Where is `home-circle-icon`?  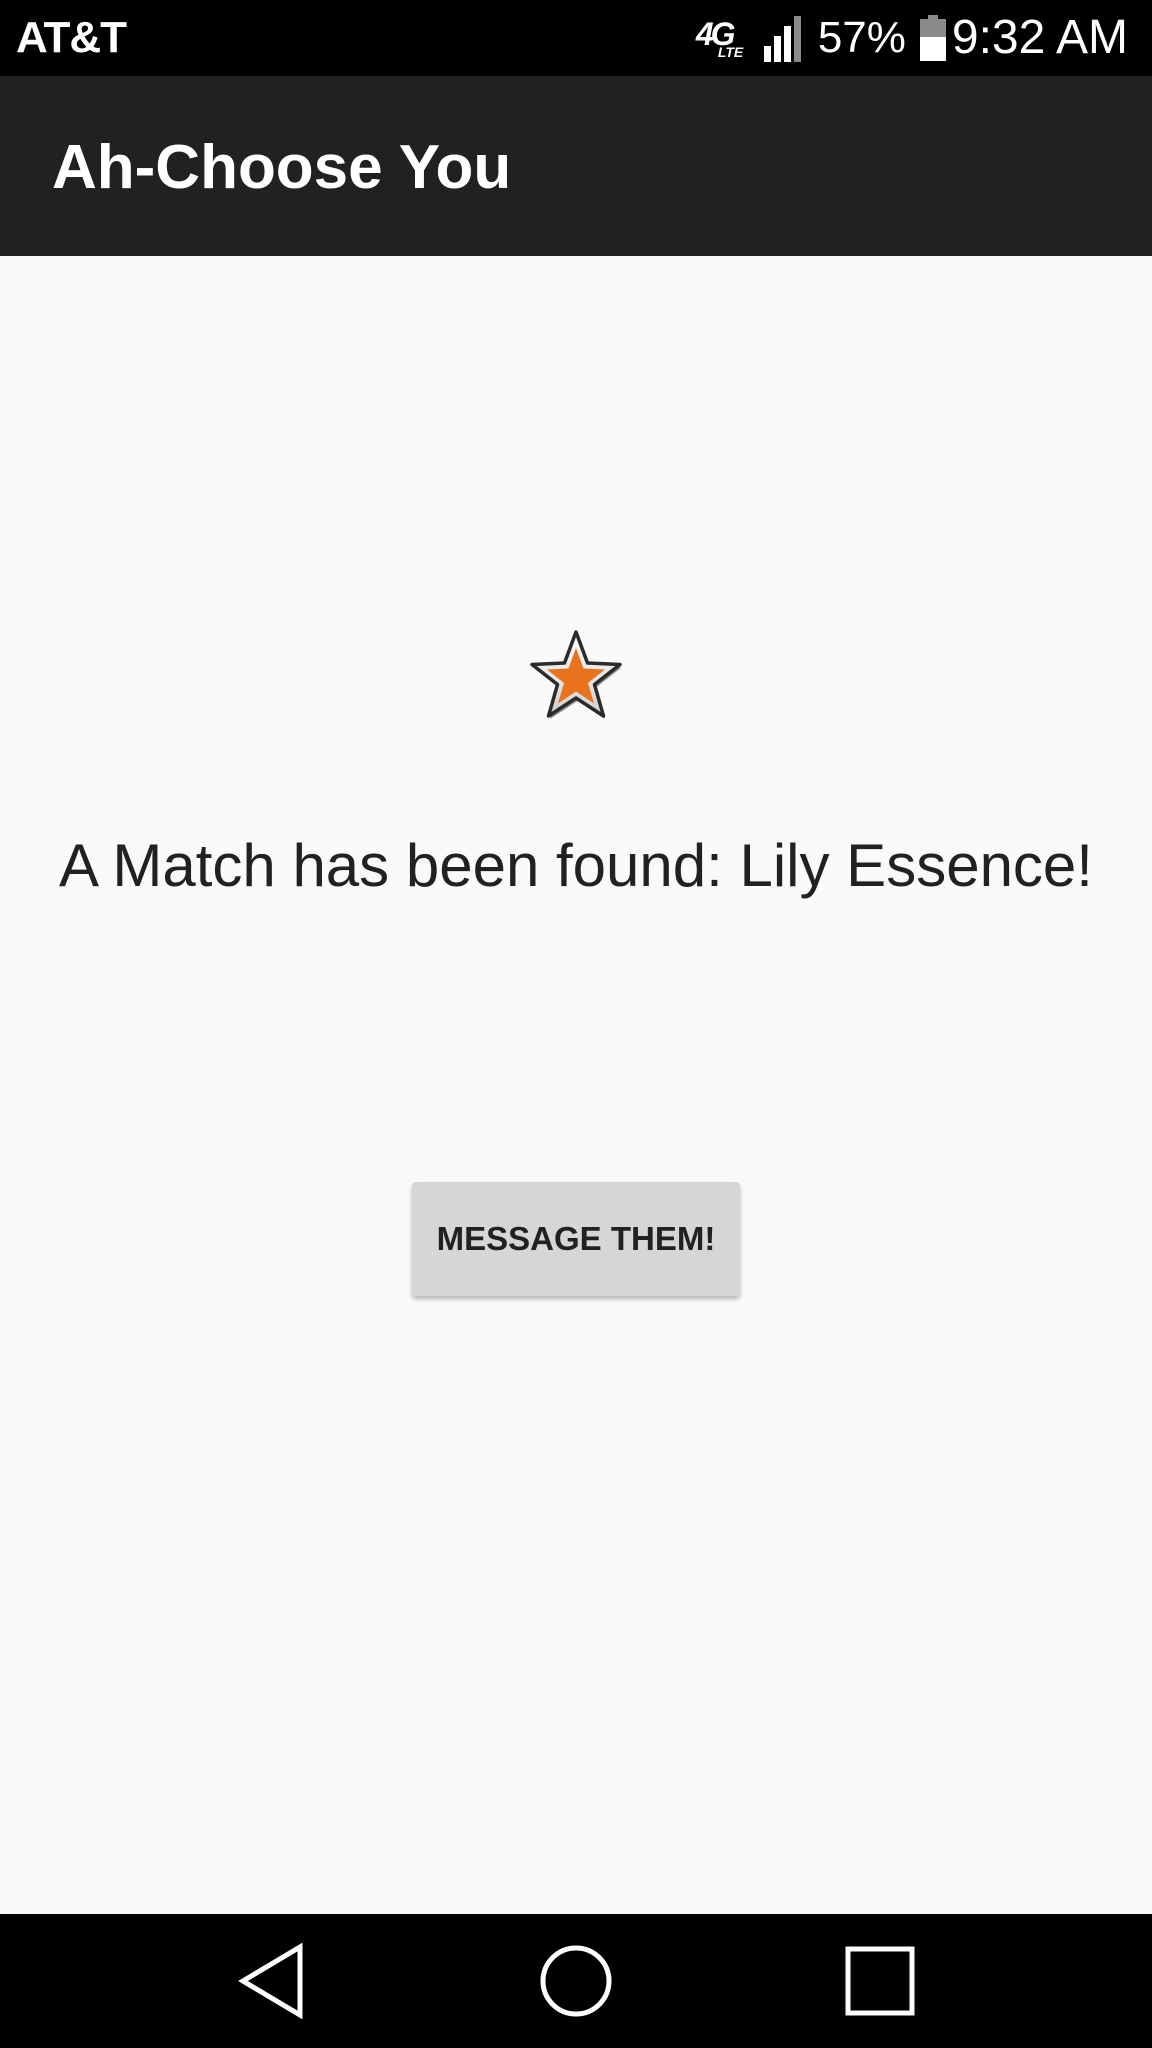 home-circle-icon is located at coordinates (576, 1981).